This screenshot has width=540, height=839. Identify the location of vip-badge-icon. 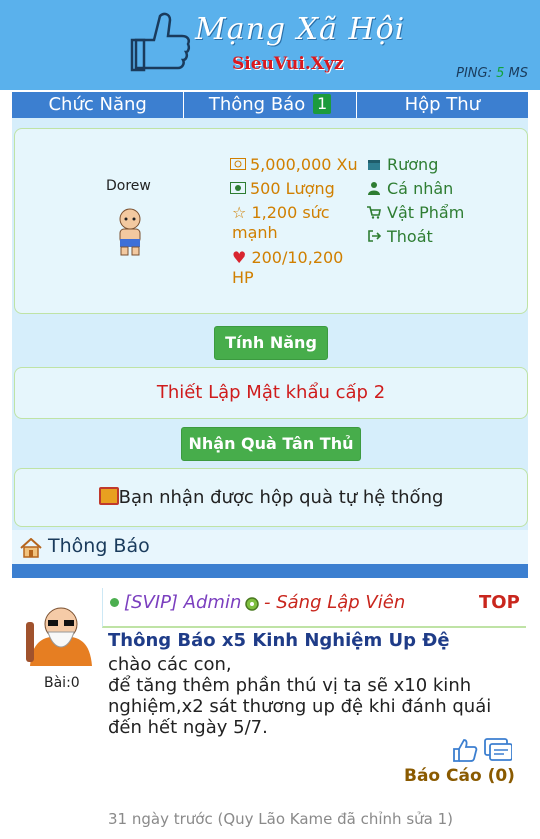
(252, 604).